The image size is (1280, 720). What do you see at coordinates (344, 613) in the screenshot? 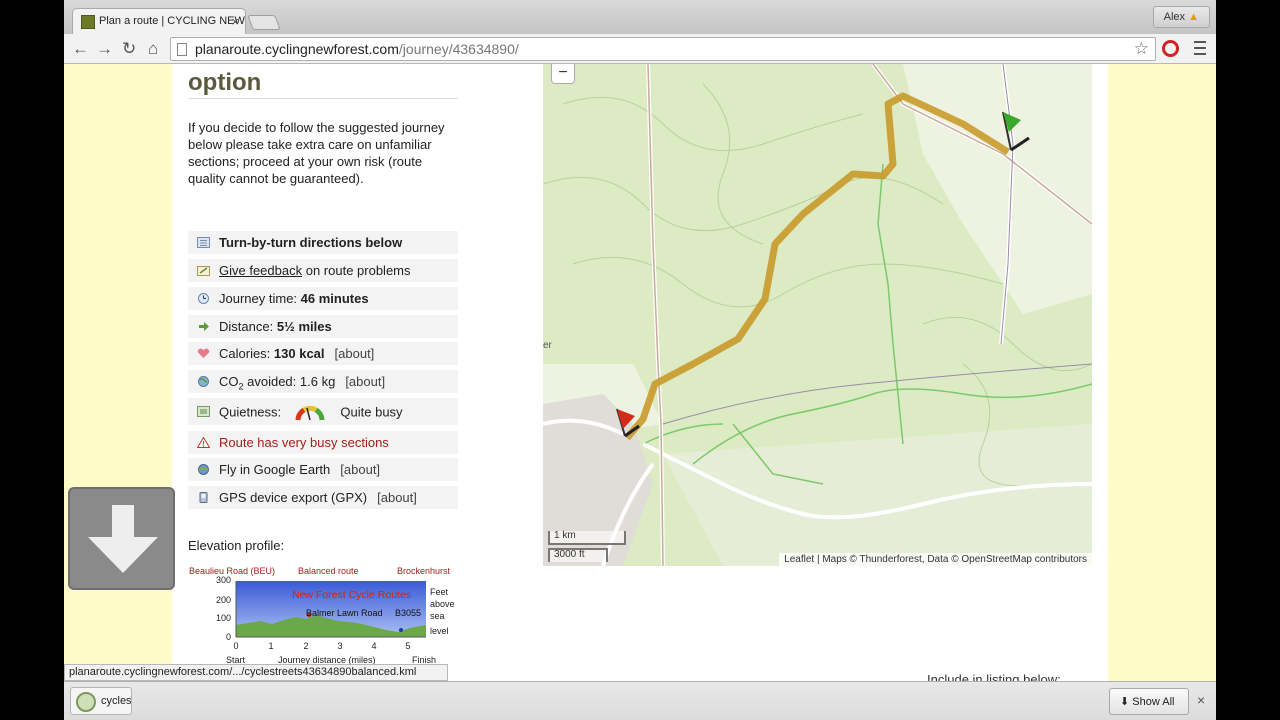
I see `profile-road-label: Balmer Lawn Road` at bounding box center [344, 613].